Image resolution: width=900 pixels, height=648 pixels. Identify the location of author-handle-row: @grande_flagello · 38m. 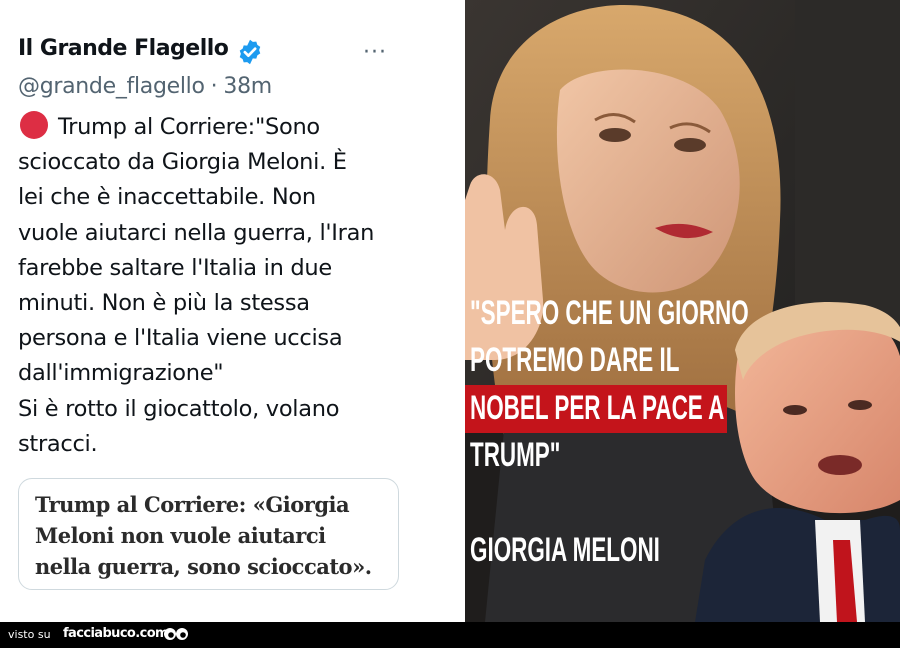
(145, 86).